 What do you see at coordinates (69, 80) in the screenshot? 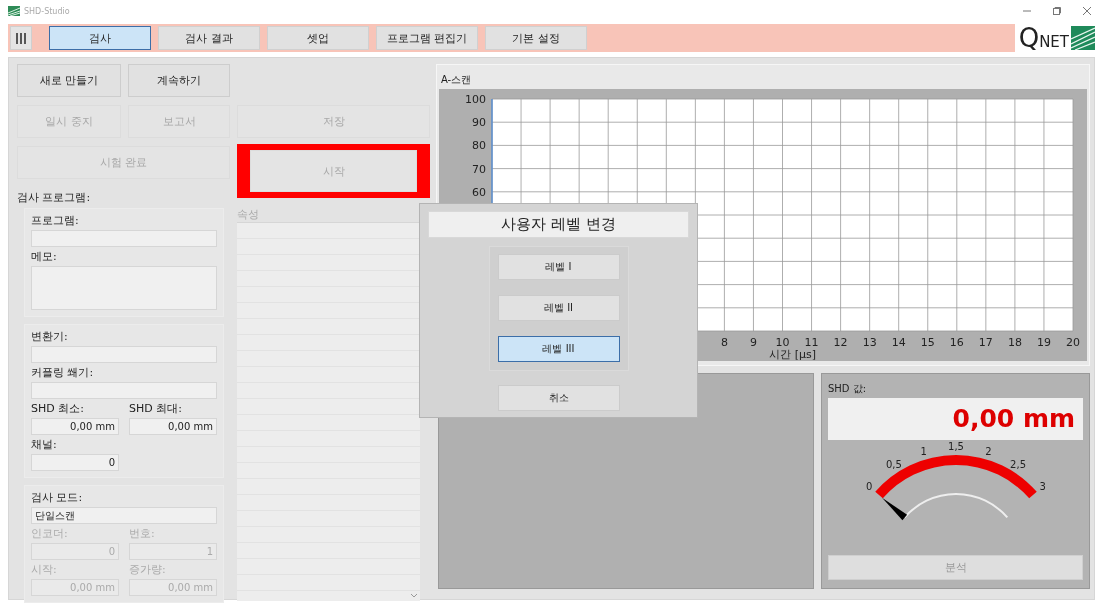
I see `action-button: 새로 만들기` at bounding box center [69, 80].